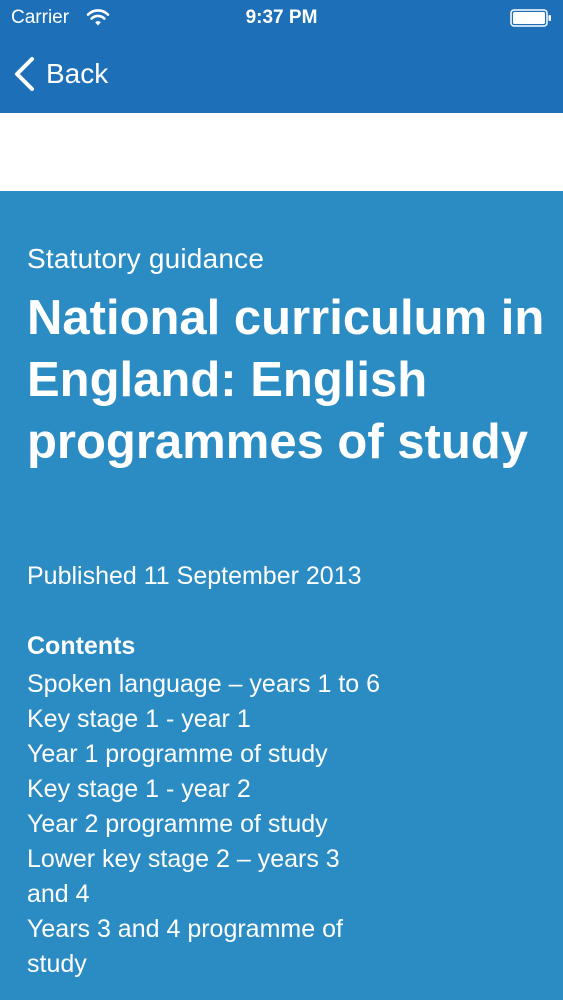 The width and height of the screenshot is (563, 1000). What do you see at coordinates (207, 719) in the screenshot?
I see `contents-link: Key stage 1 - year 1` at bounding box center [207, 719].